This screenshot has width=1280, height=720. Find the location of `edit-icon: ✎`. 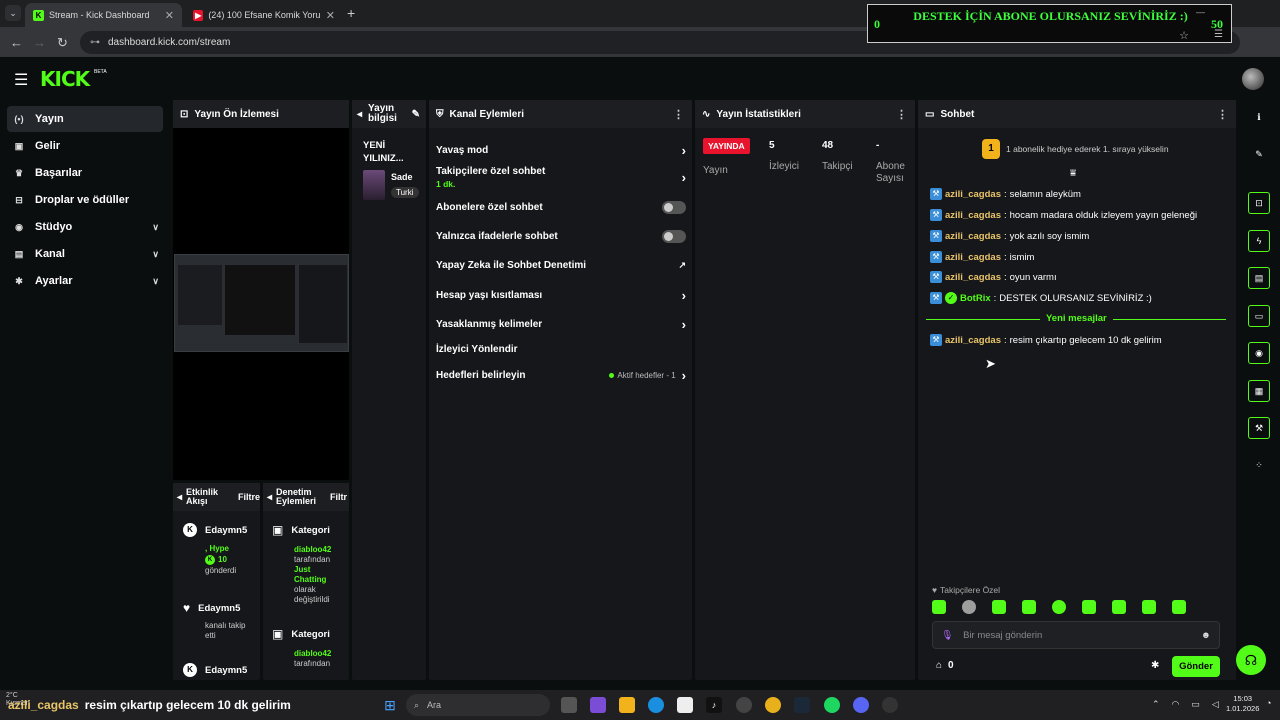

edit-icon: ✎ is located at coordinates (419, 114).